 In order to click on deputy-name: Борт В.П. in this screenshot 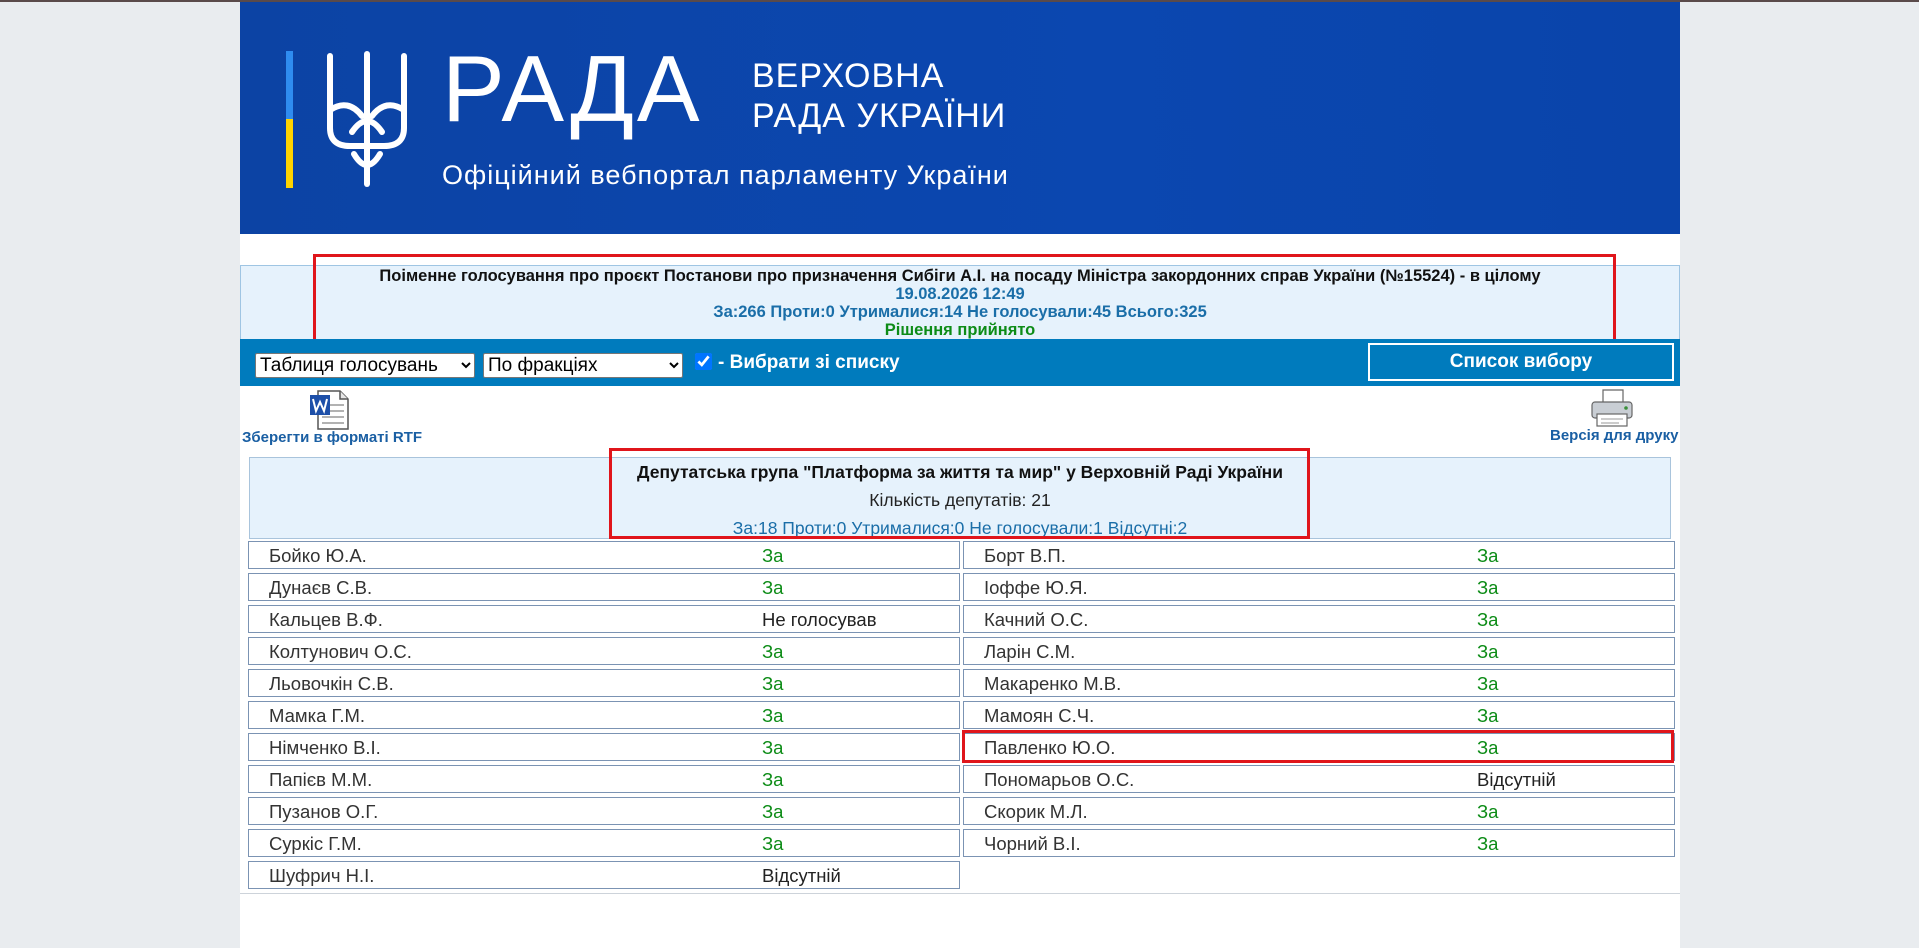, I will do `click(1025, 555)`.